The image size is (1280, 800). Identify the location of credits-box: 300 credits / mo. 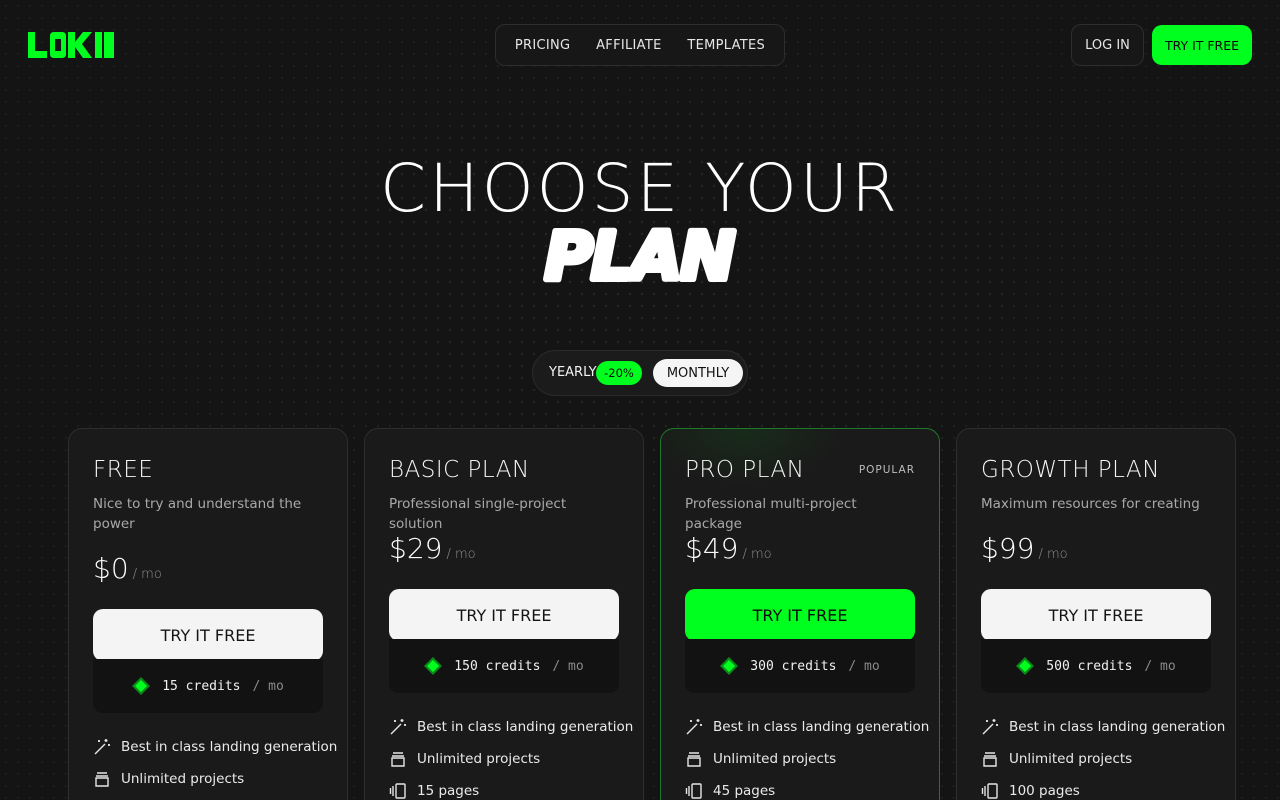
(800, 666).